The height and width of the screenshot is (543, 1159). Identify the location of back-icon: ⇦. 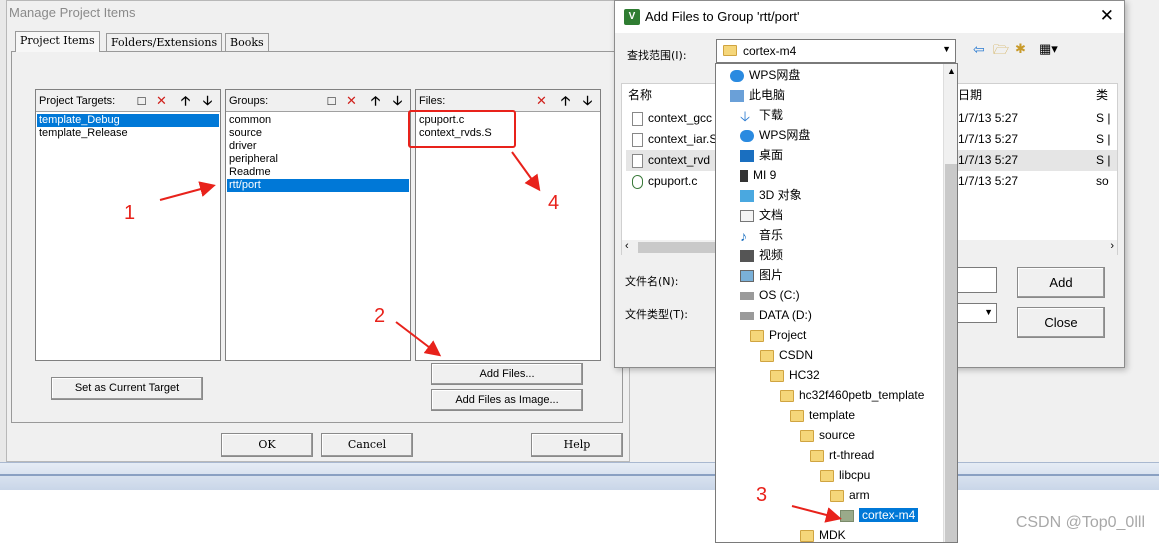
(979, 49).